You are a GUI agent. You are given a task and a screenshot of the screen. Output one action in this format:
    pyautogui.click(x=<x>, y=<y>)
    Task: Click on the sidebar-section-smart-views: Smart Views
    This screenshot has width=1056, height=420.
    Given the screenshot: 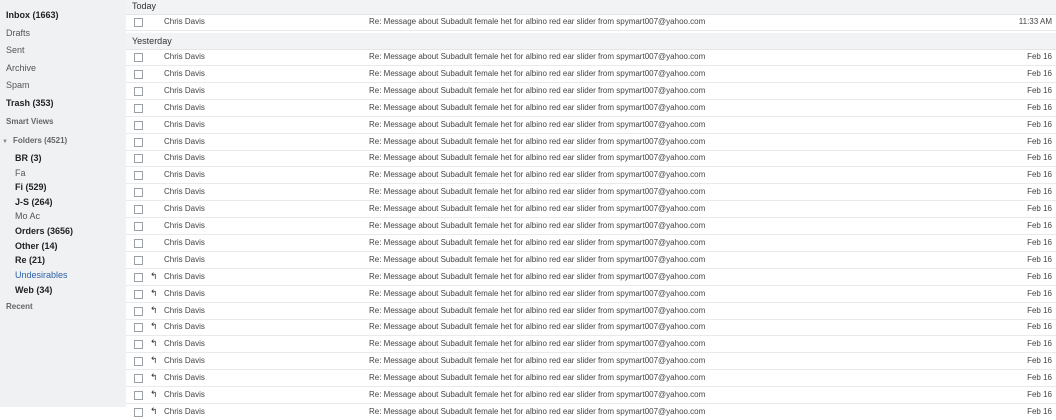 What is the action you would take?
    pyautogui.click(x=29, y=122)
    